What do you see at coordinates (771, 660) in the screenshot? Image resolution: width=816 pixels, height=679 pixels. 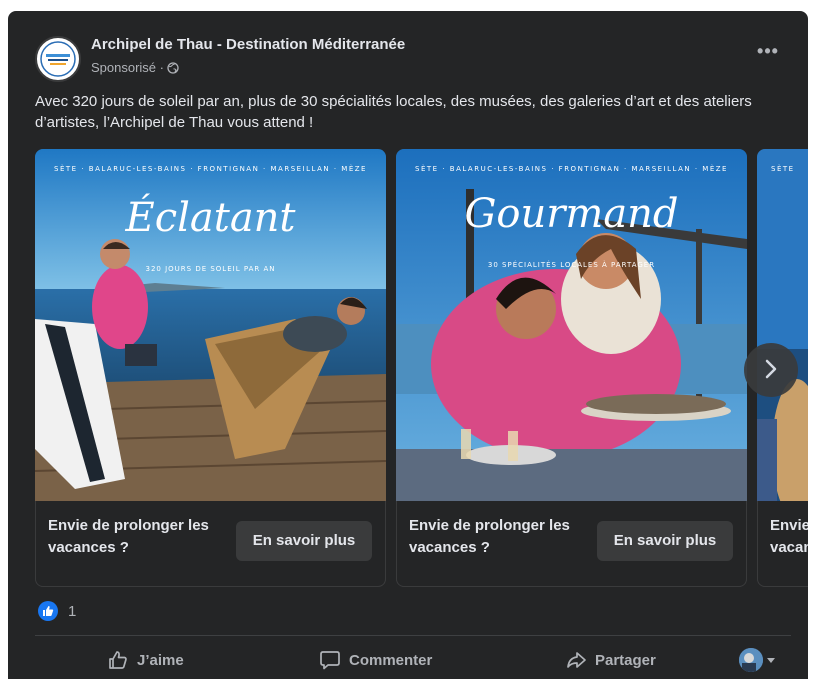 I see `caret-down-icon` at bounding box center [771, 660].